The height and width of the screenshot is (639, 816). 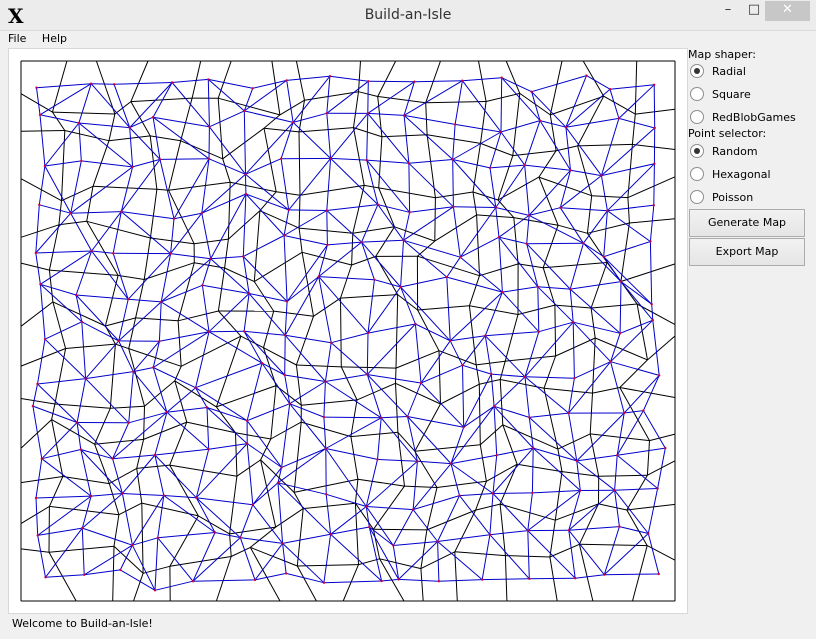 I want to click on radio-radial-indicator, so click(x=697, y=71).